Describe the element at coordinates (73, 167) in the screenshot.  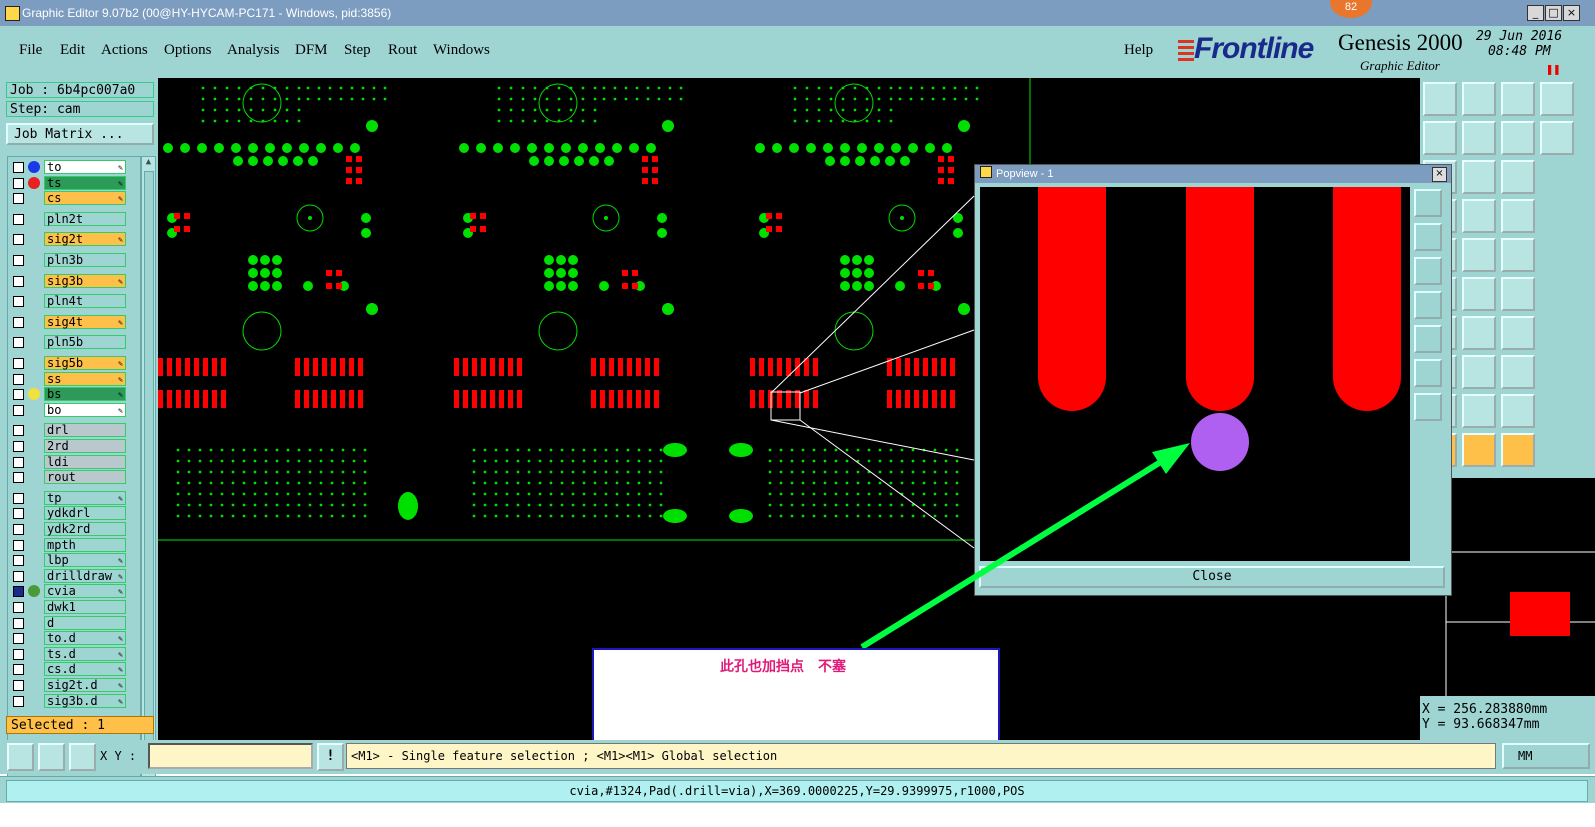
I see `layer-row: to ✎` at that location.